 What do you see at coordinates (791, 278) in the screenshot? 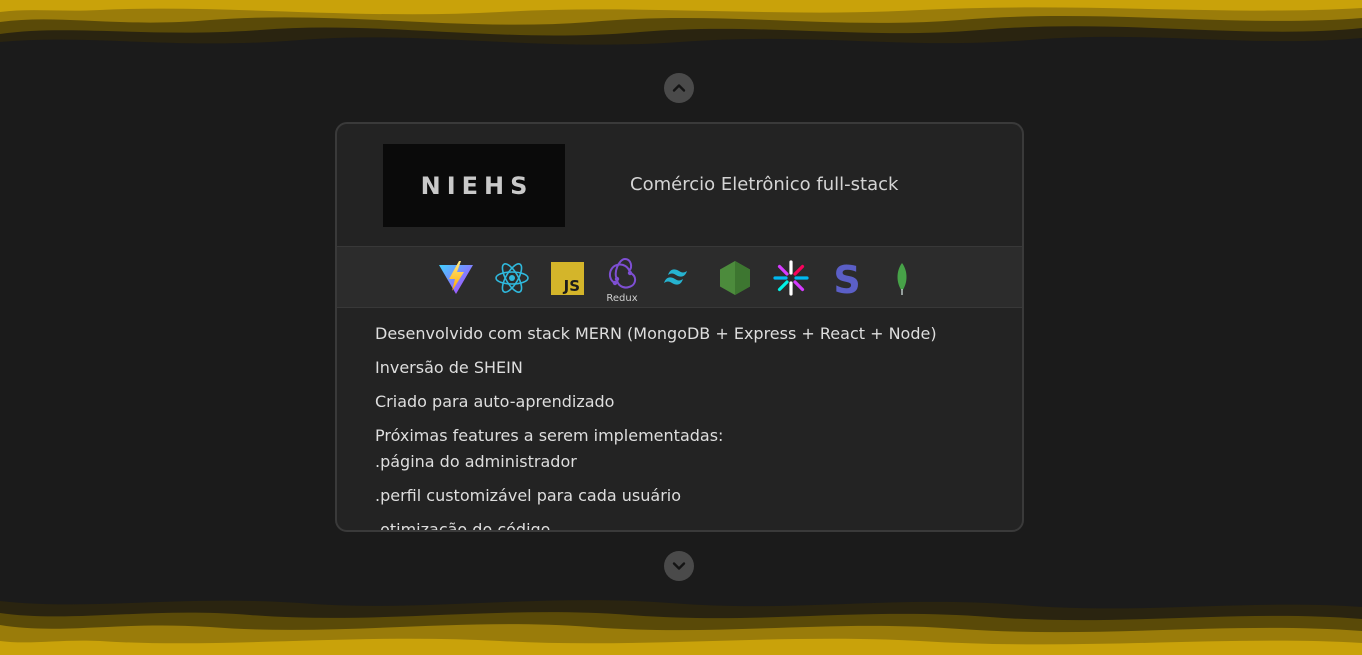
I see `jwt-icon` at bounding box center [791, 278].